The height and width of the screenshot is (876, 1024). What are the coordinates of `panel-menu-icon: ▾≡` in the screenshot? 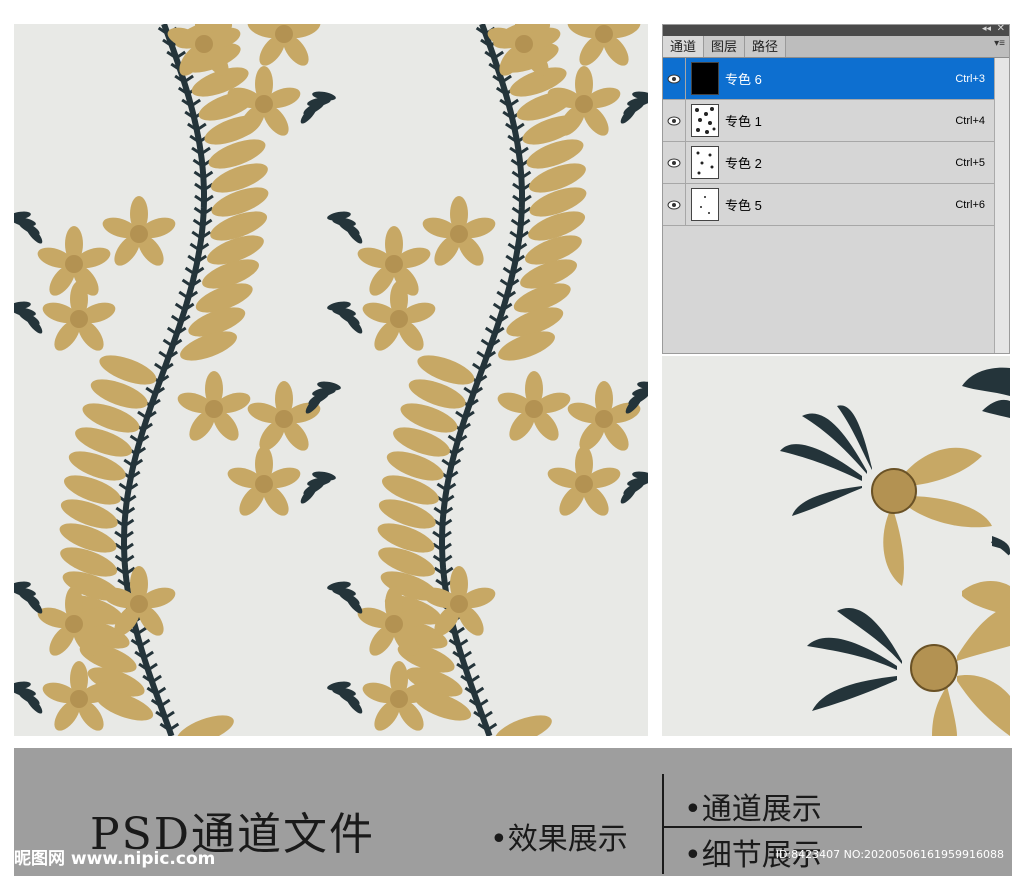 It's located at (999, 43).